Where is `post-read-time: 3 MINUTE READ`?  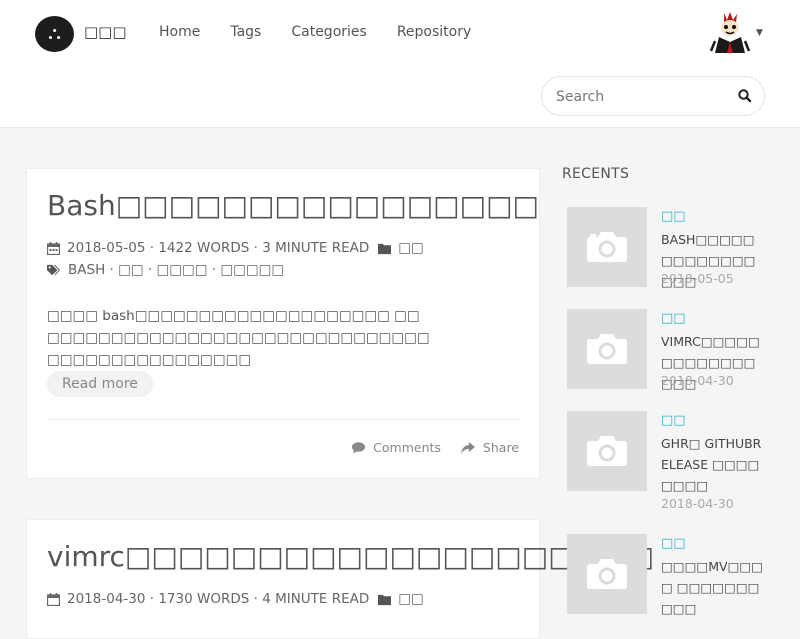
post-read-time: 3 MINUTE READ is located at coordinates (316, 248).